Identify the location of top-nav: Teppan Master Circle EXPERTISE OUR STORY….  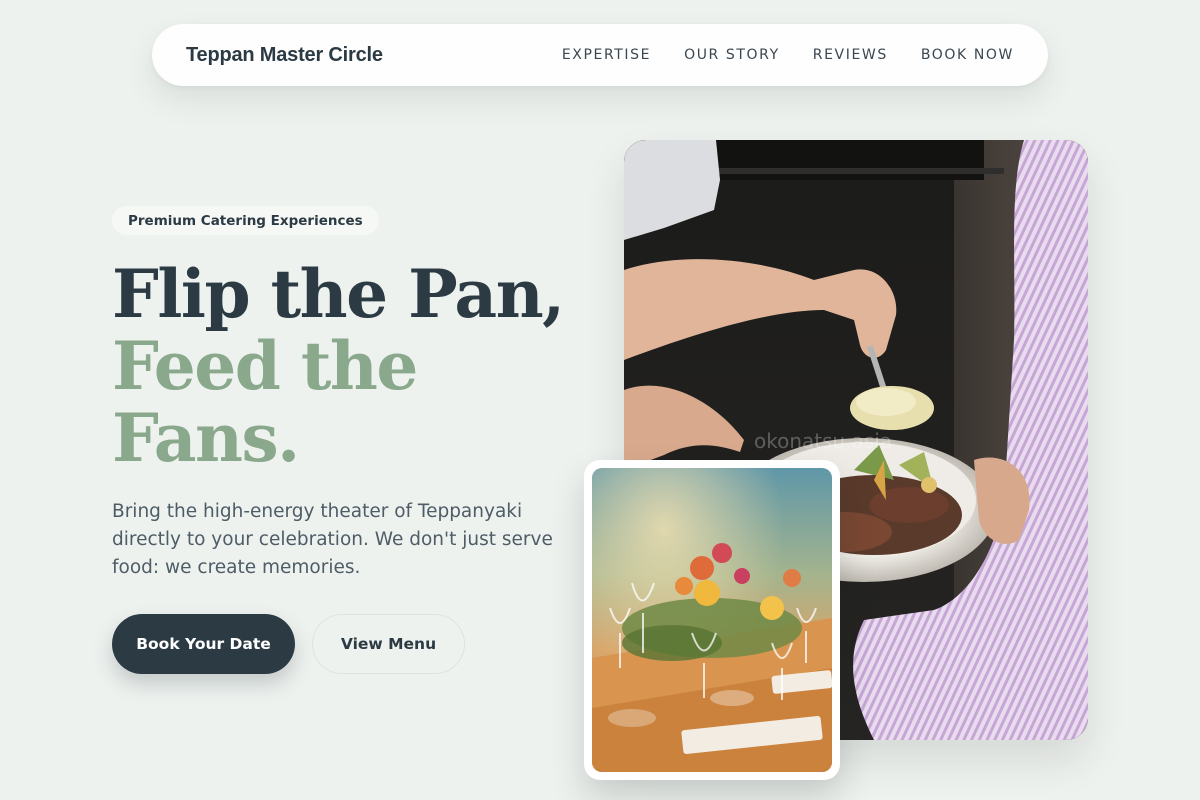
(600, 55).